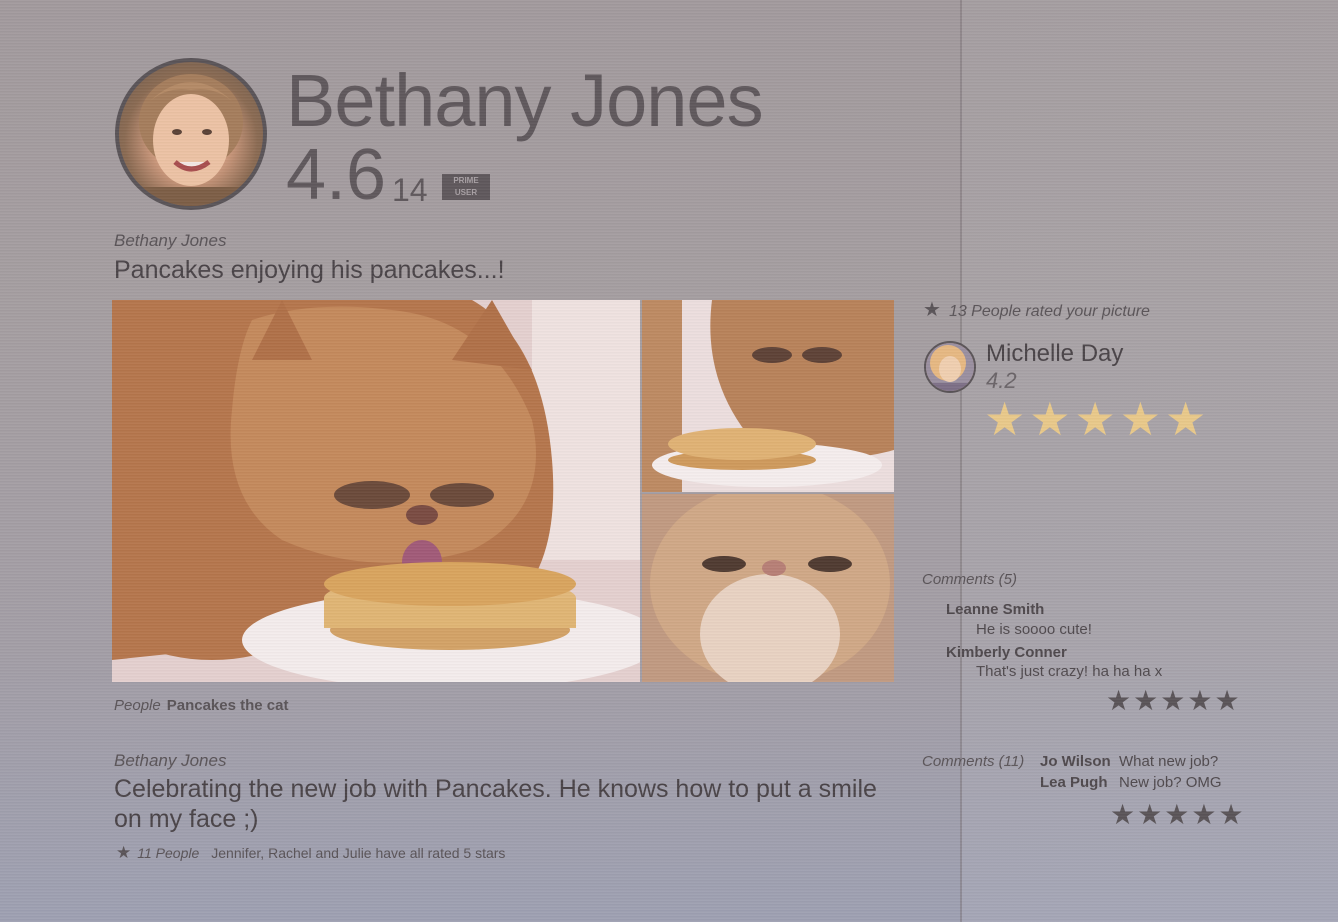 This screenshot has width=1338, height=922. I want to click on people-value: Pancakes the cat, so click(228, 705).